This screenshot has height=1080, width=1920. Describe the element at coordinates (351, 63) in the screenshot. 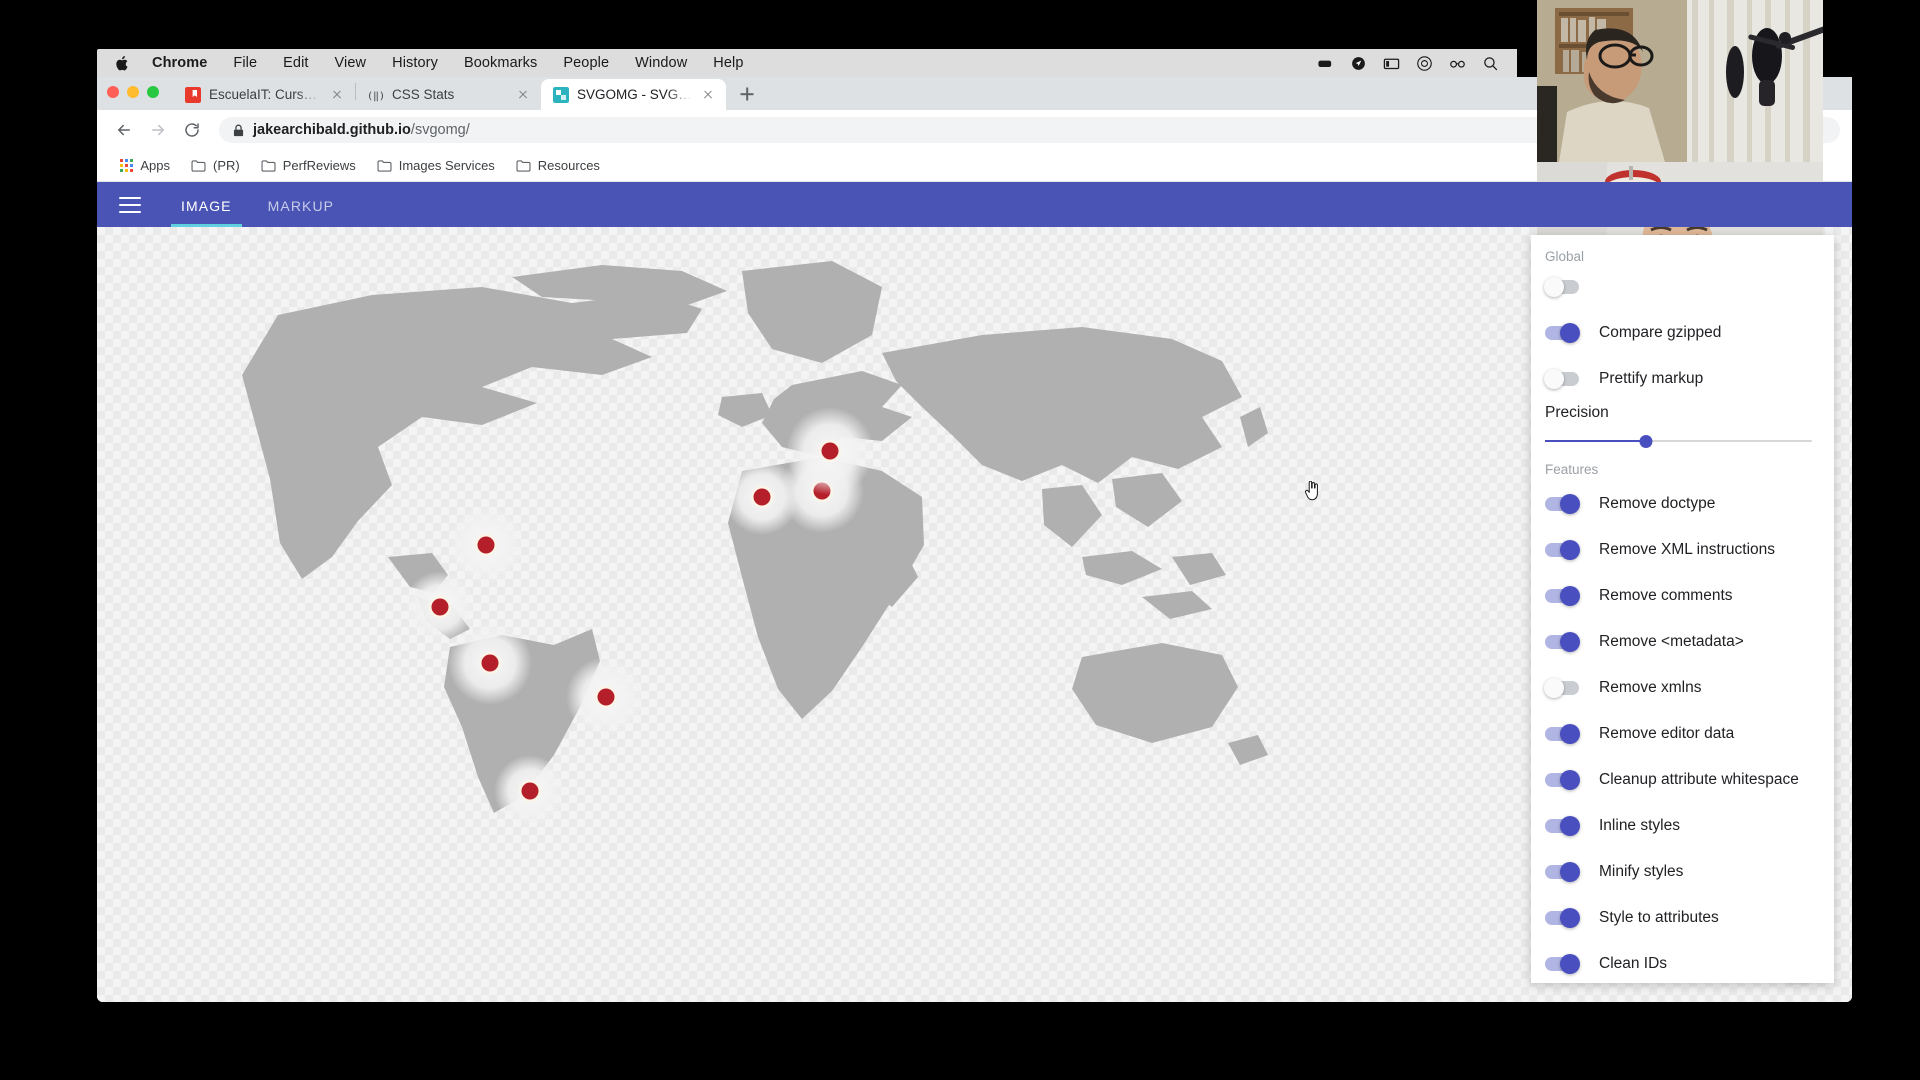

I see `menu-view: View` at that location.